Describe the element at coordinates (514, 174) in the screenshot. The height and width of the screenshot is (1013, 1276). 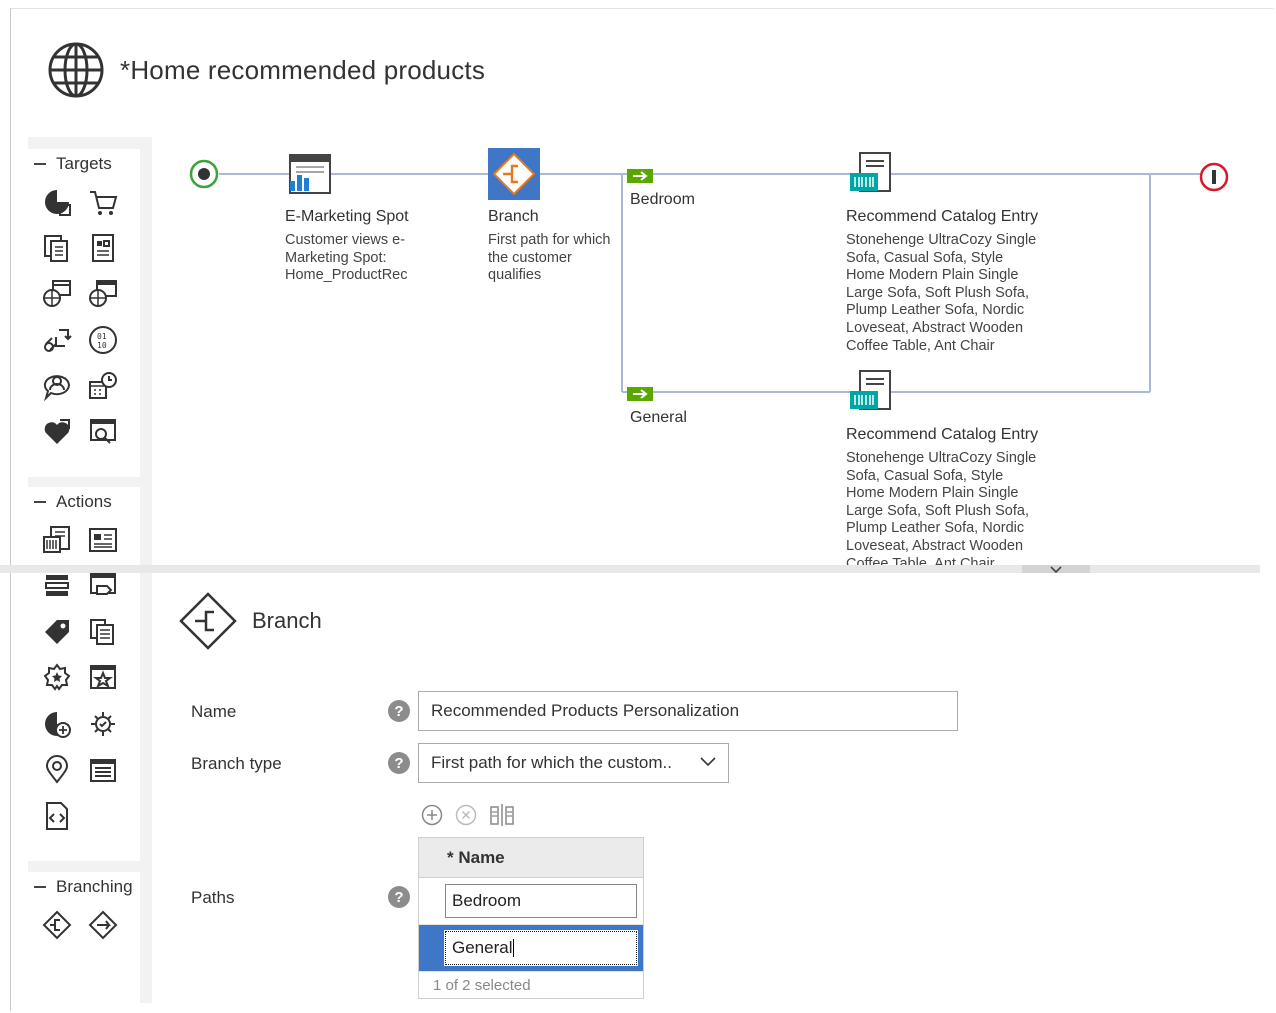
I see `branch-node-icon` at that location.